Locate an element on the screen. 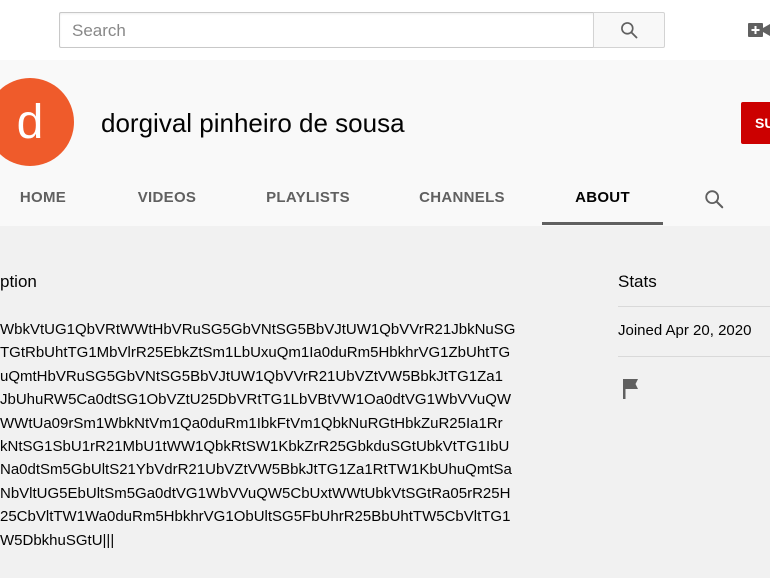 The height and width of the screenshot is (578, 770). description-heading: ption is located at coordinates (18, 281).